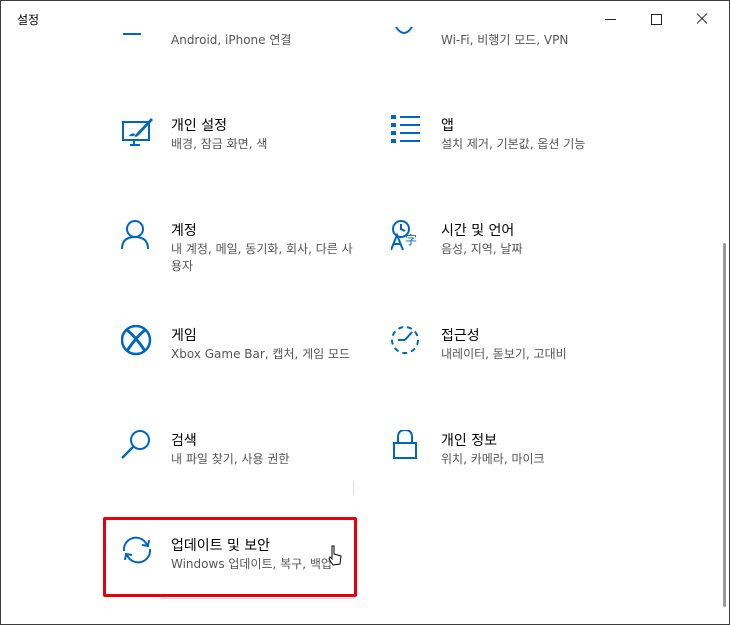 This screenshot has height=625, width=730. I want to click on tile-desc: Xbox Game Bar, 캡처, 게임 모드, so click(261, 354).